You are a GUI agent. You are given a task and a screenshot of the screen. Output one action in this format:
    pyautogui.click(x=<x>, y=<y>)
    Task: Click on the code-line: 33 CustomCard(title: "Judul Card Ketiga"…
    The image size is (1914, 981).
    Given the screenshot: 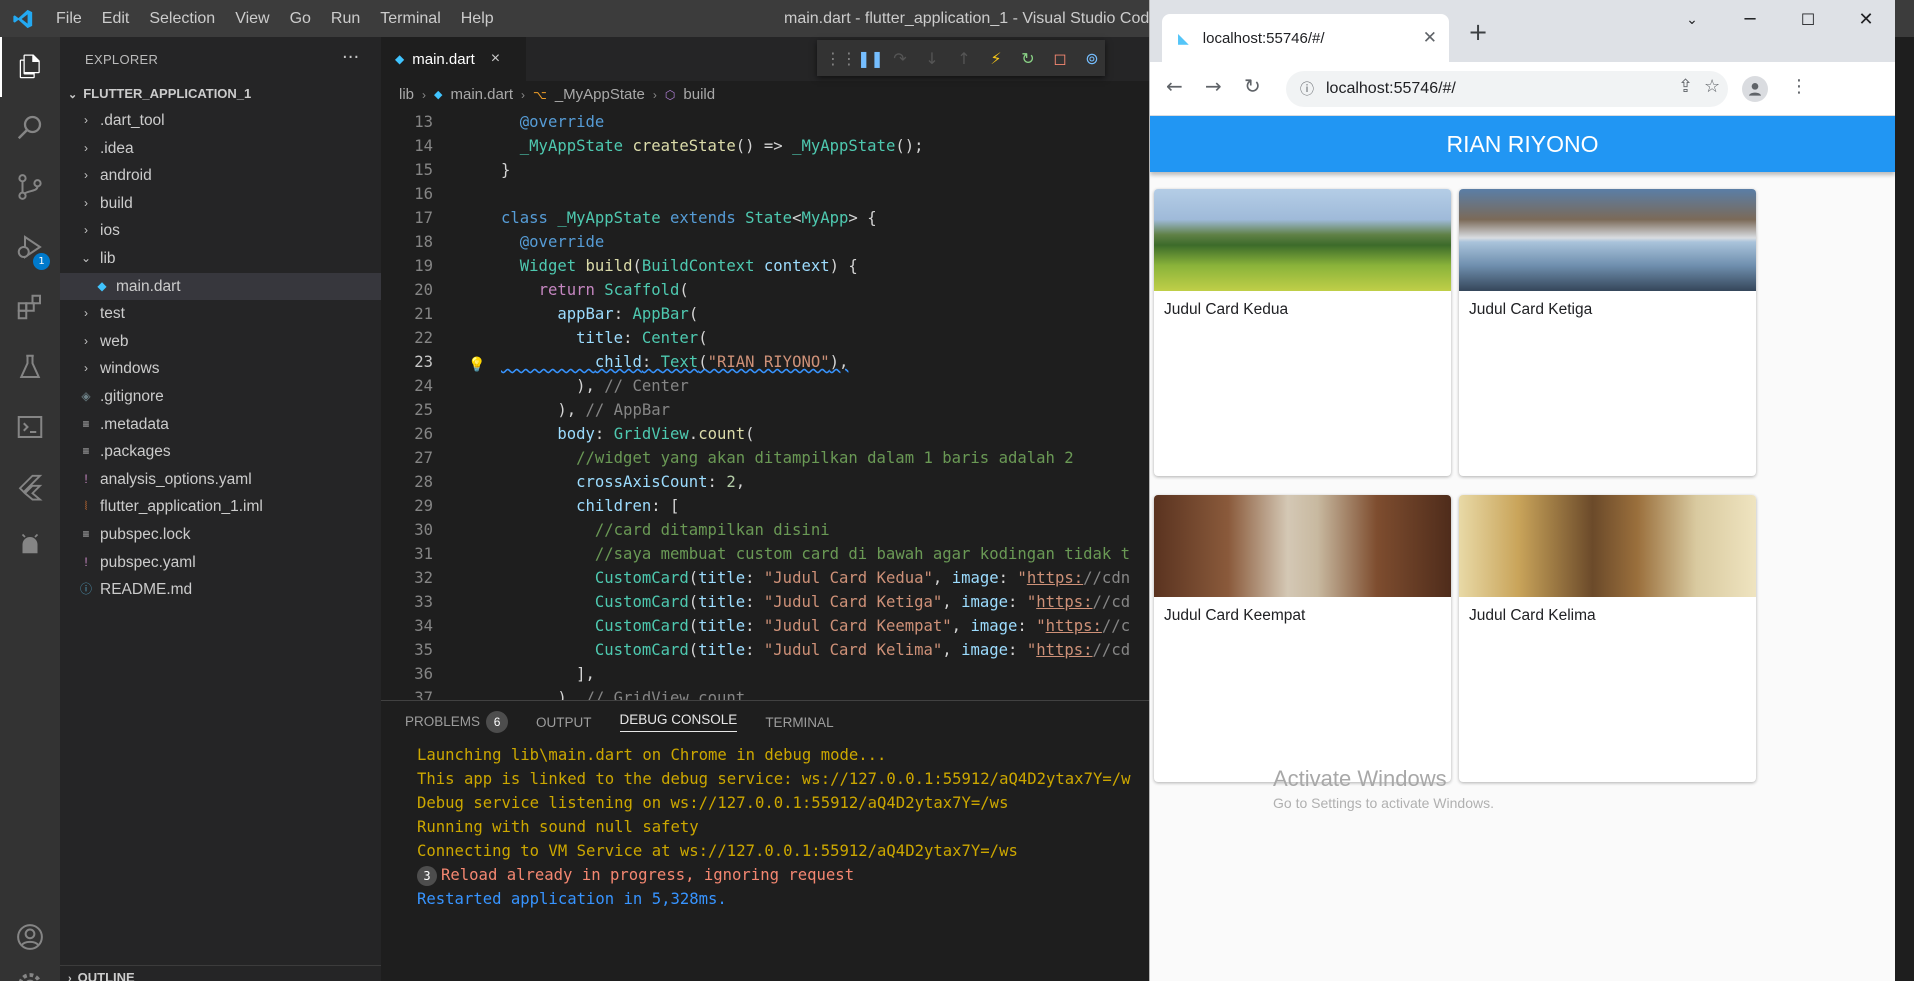 What is the action you would take?
    pyautogui.click(x=765, y=602)
    